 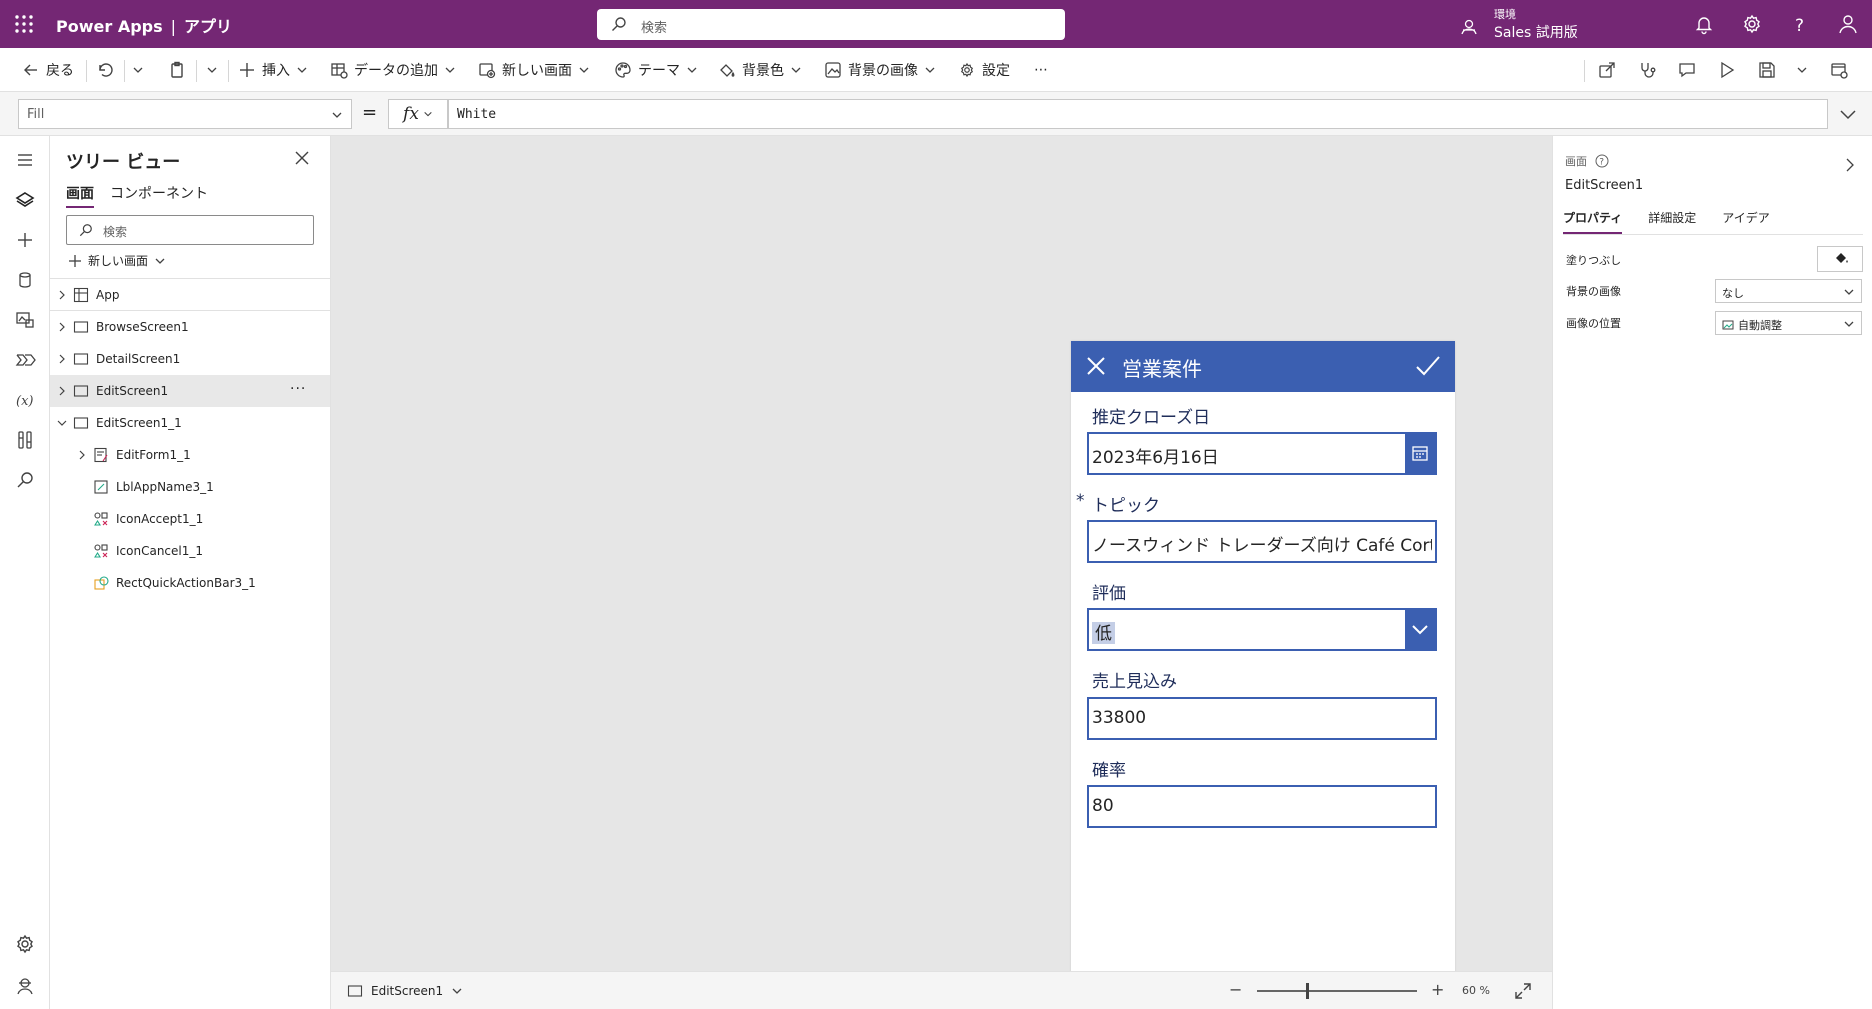 I want to click on topic-text-input: ノースウィンド トレーダーズ向け Café Corto, so click(x=1262, y=541).